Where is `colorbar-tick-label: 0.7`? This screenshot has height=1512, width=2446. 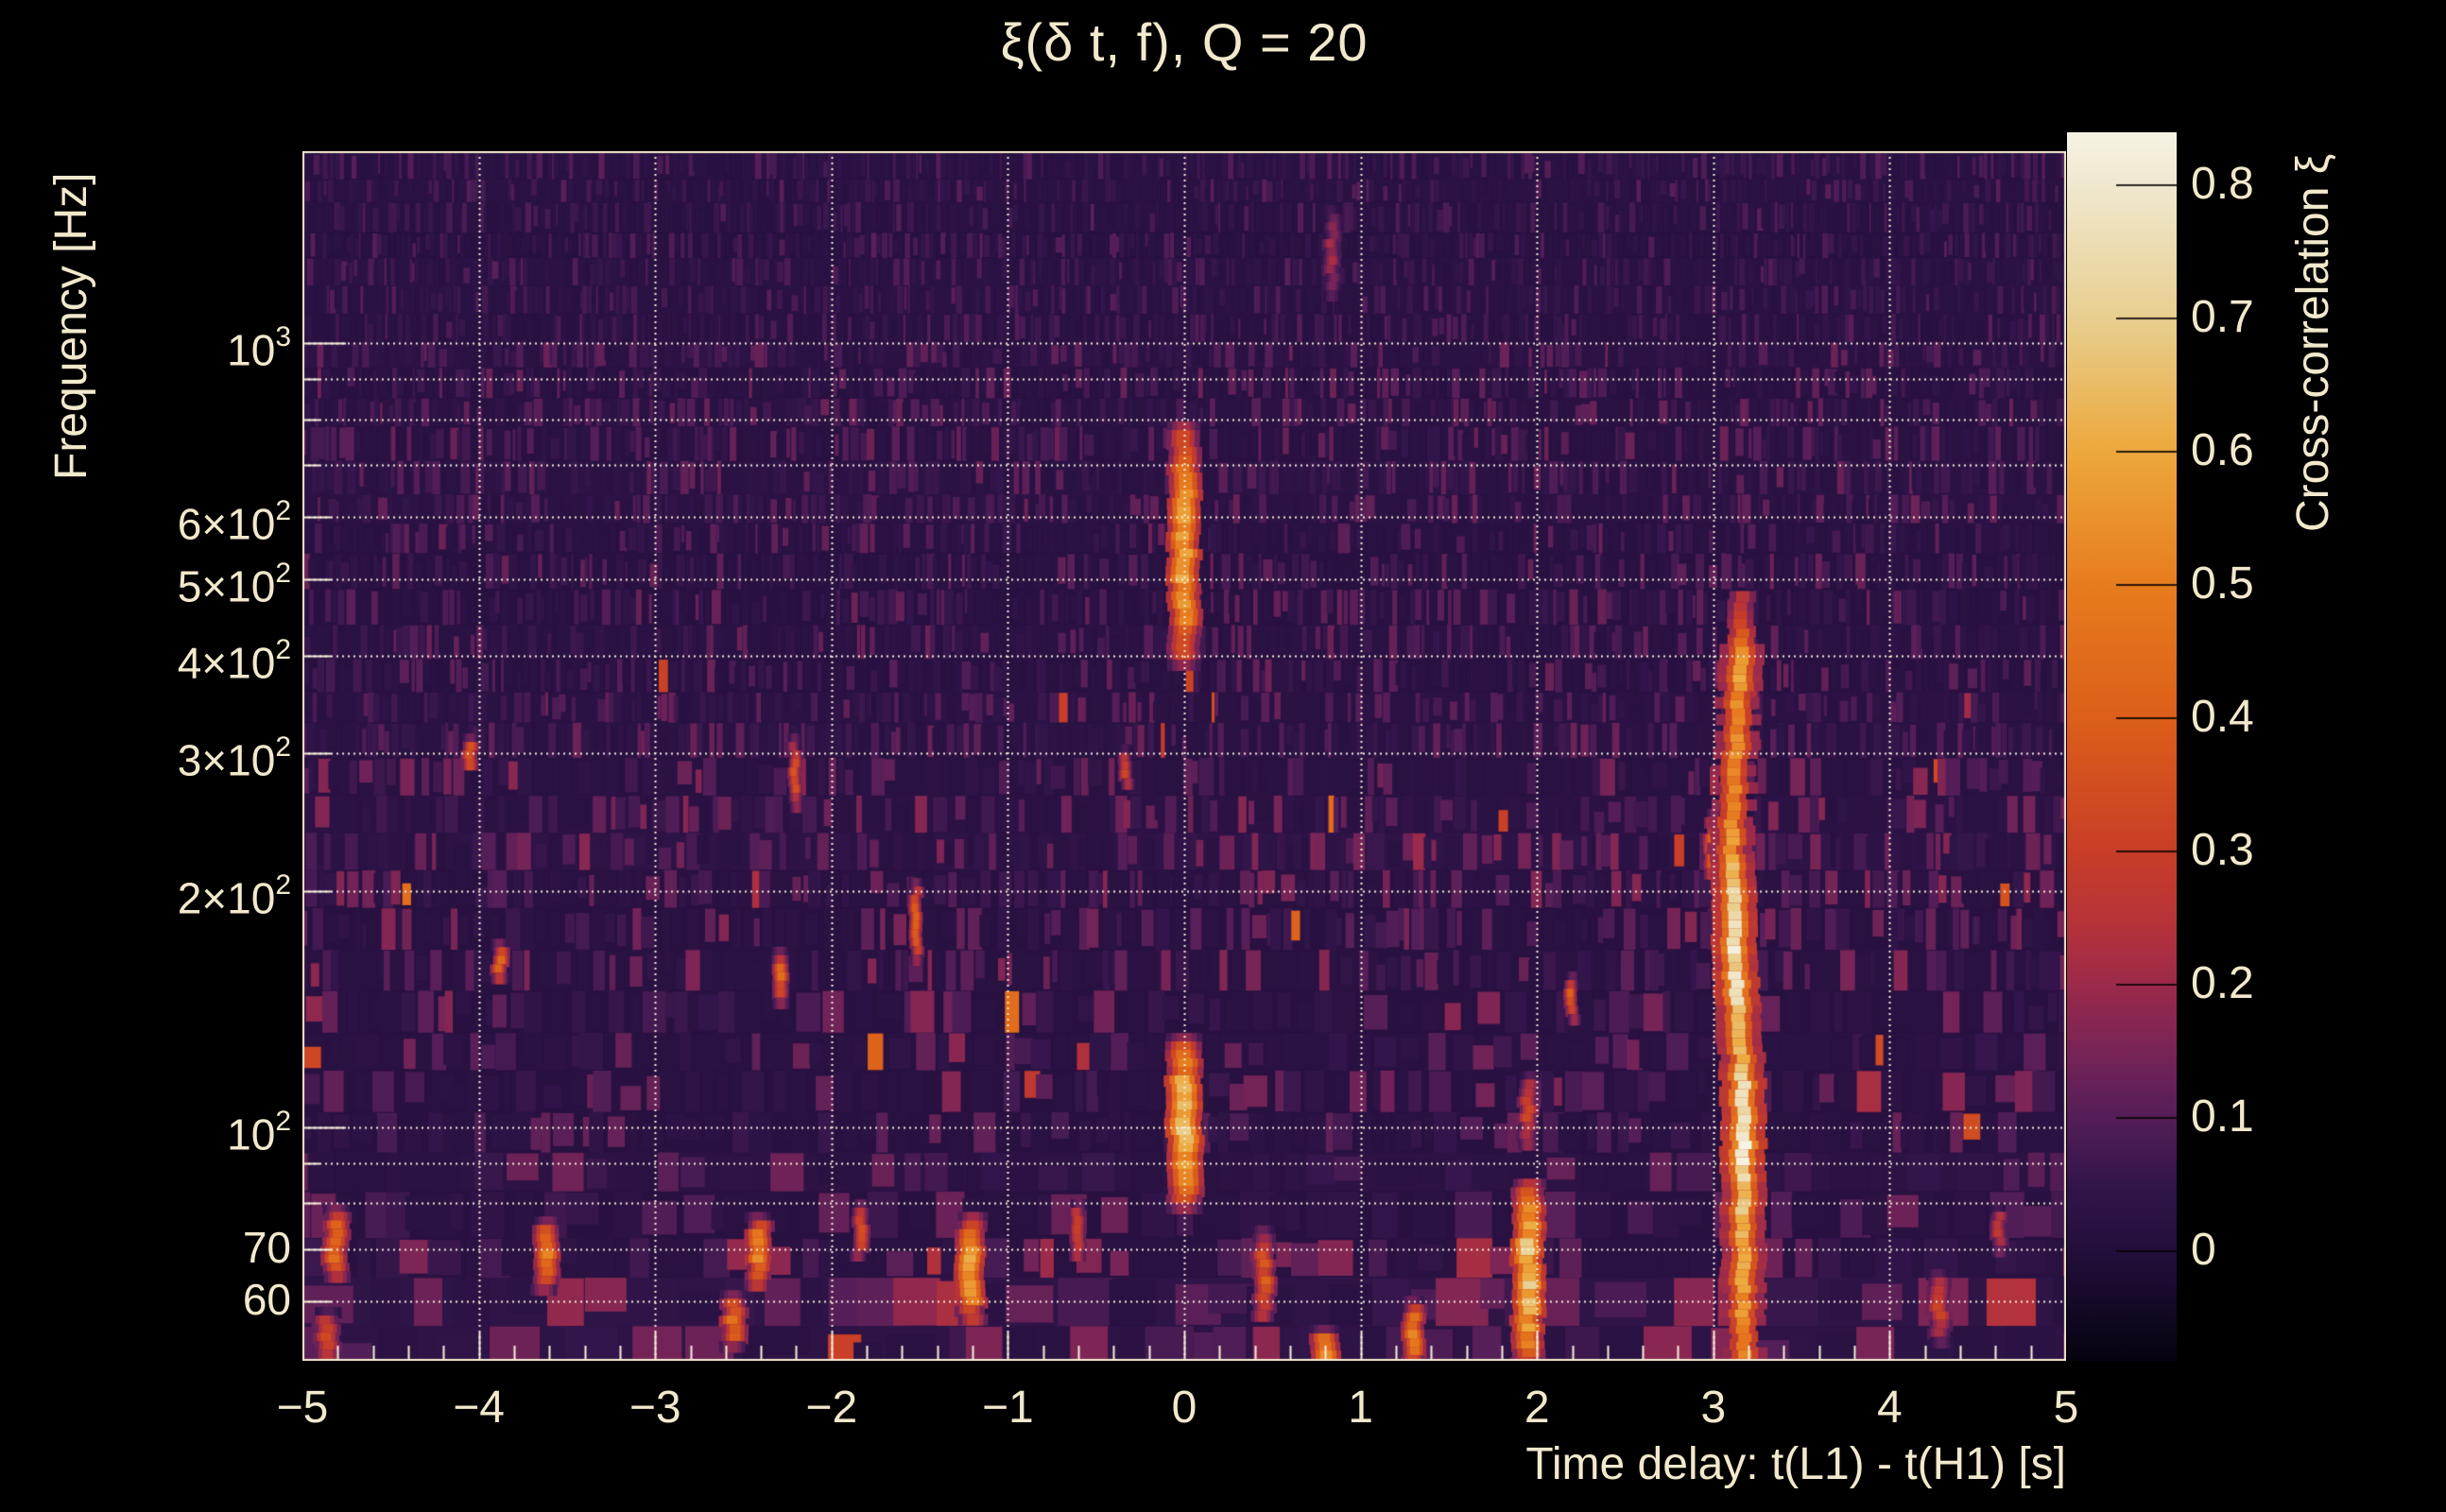
colorbar-tick-label: 0.7 is located at coordinates (2222, 317).